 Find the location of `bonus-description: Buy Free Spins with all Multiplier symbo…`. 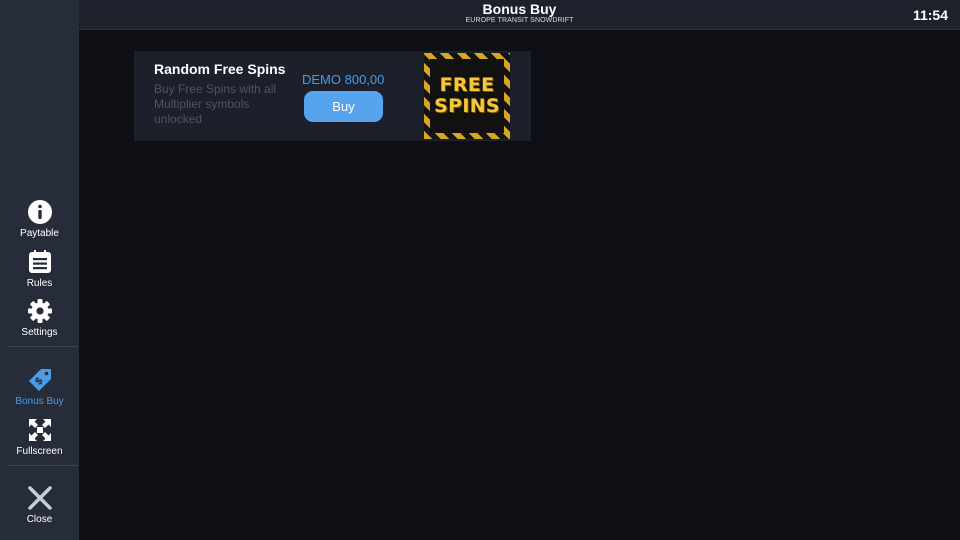

bonus-description: Buy Free Spins with all Multiplier symbo… is located at coordinates (215, 104).